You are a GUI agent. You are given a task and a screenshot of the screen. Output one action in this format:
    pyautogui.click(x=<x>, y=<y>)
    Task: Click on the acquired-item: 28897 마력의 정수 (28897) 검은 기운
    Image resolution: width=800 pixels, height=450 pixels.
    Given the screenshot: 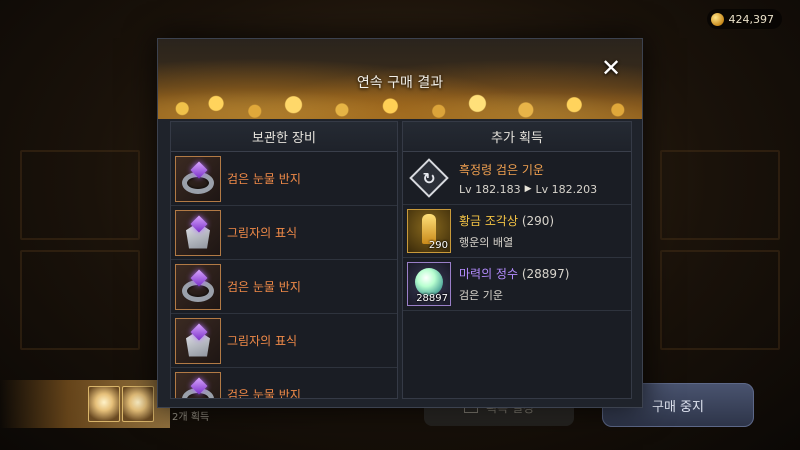 What is the action you would take?
    pyautogui.click(x=517, y=284)
    